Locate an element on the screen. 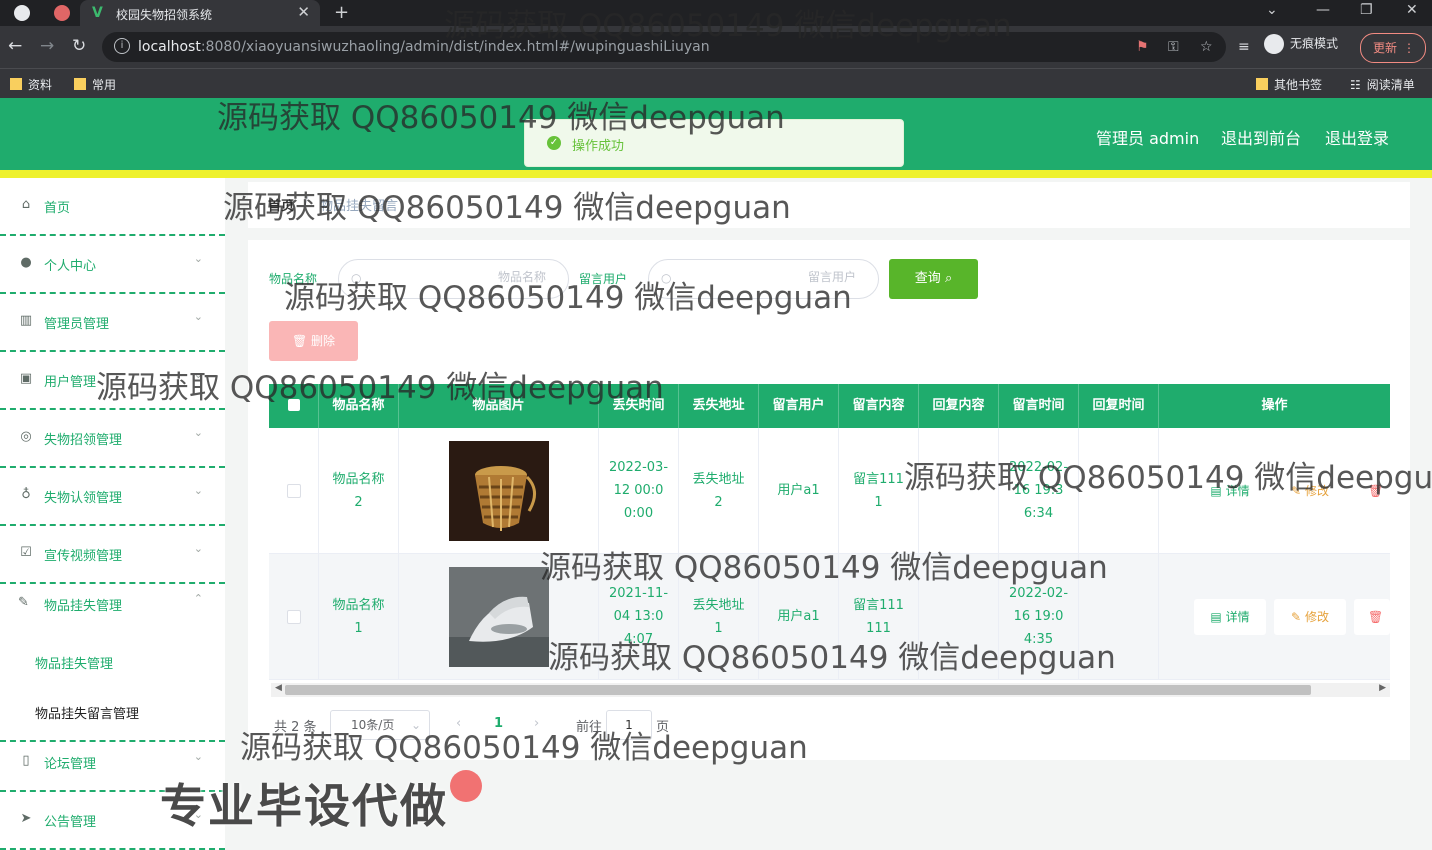 The height and width of the screenshot is (850, 1432). sidebar-item-videos: ☑ 宣传视频管理 ⌄ is located at coordinates (112, 555).